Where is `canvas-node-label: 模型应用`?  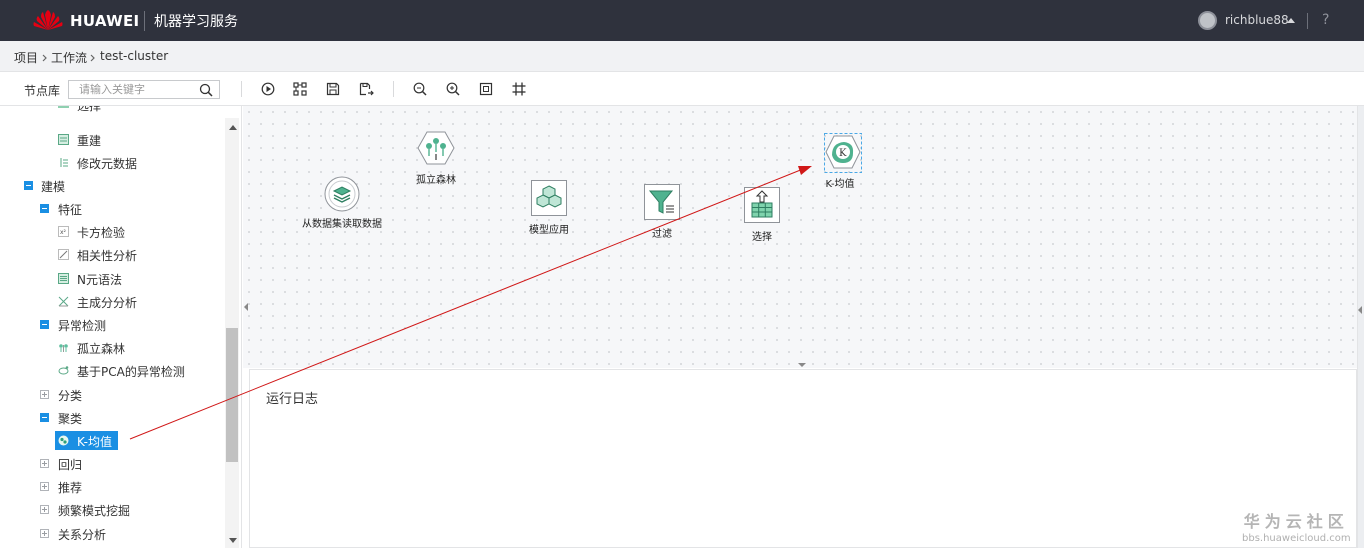
canvas-node-label: 模型应用 is located at coordinates (549, 230).